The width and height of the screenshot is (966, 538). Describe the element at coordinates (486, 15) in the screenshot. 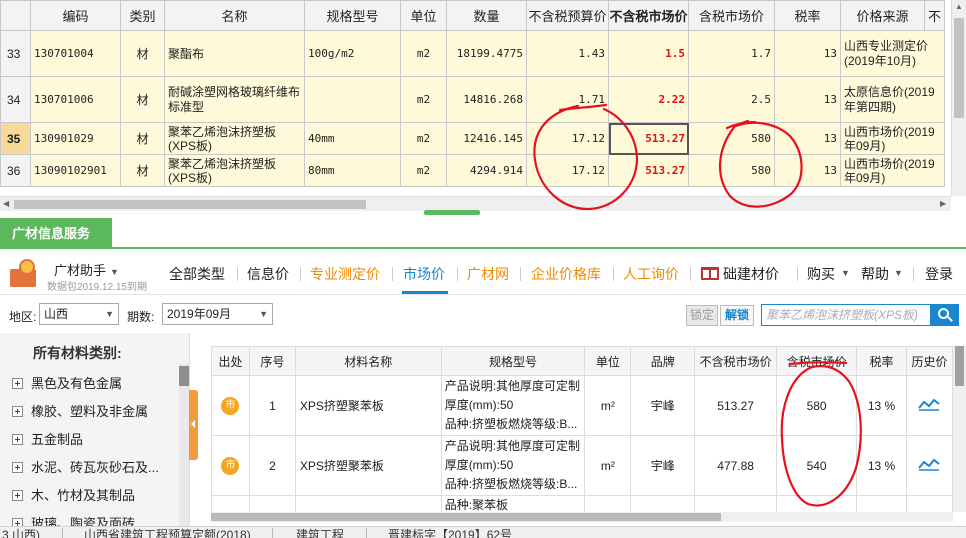

I see `col-header-qty: 数量` at that location.